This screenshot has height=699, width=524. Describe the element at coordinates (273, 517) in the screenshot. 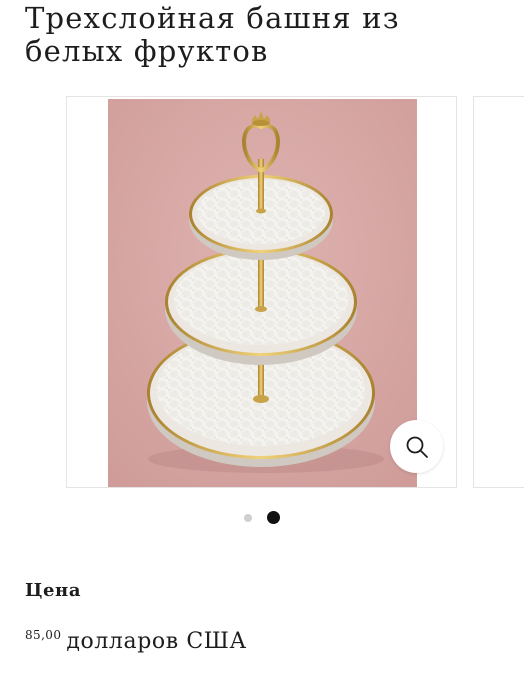

I see `pagination-dot-2-active` at that location.